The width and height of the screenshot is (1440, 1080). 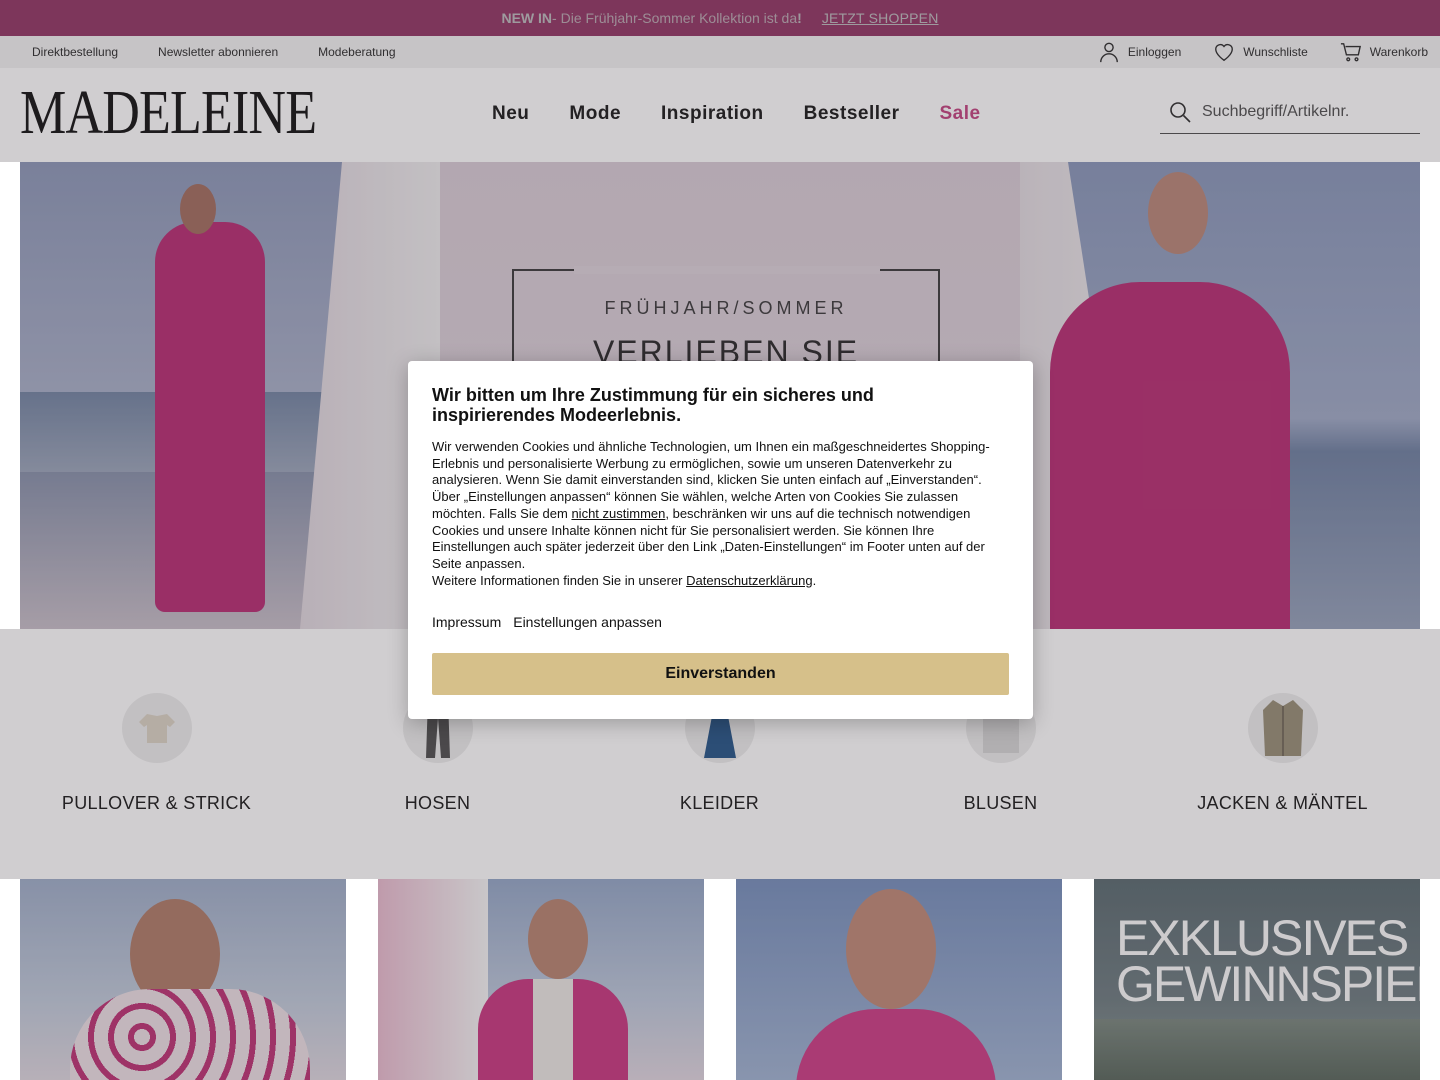 I want to click on settings-link: Einstellungen anpassen, so click(x=587, y=622).